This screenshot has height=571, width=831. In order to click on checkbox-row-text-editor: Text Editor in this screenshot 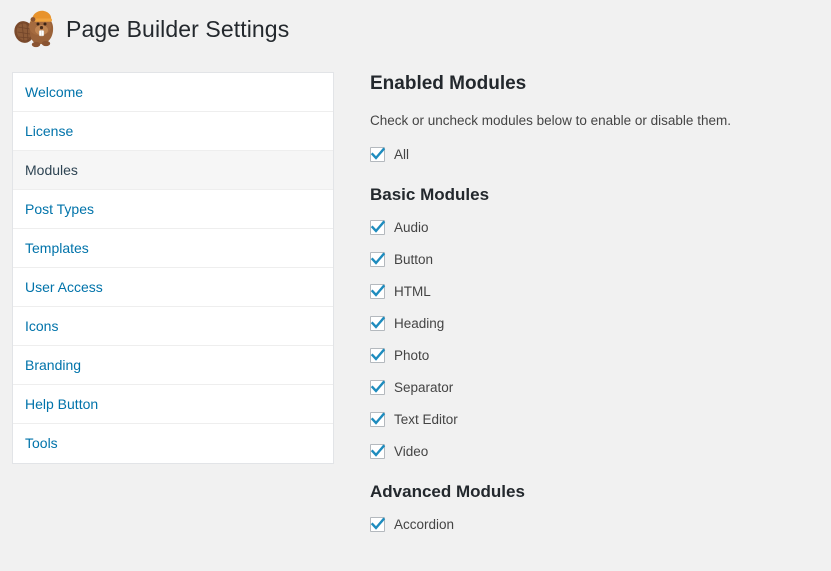, I will do `click(594, 420)`.